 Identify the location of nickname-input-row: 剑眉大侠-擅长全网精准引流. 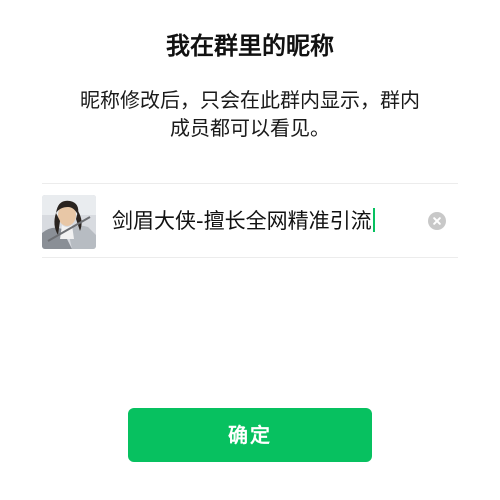
(250, 220).